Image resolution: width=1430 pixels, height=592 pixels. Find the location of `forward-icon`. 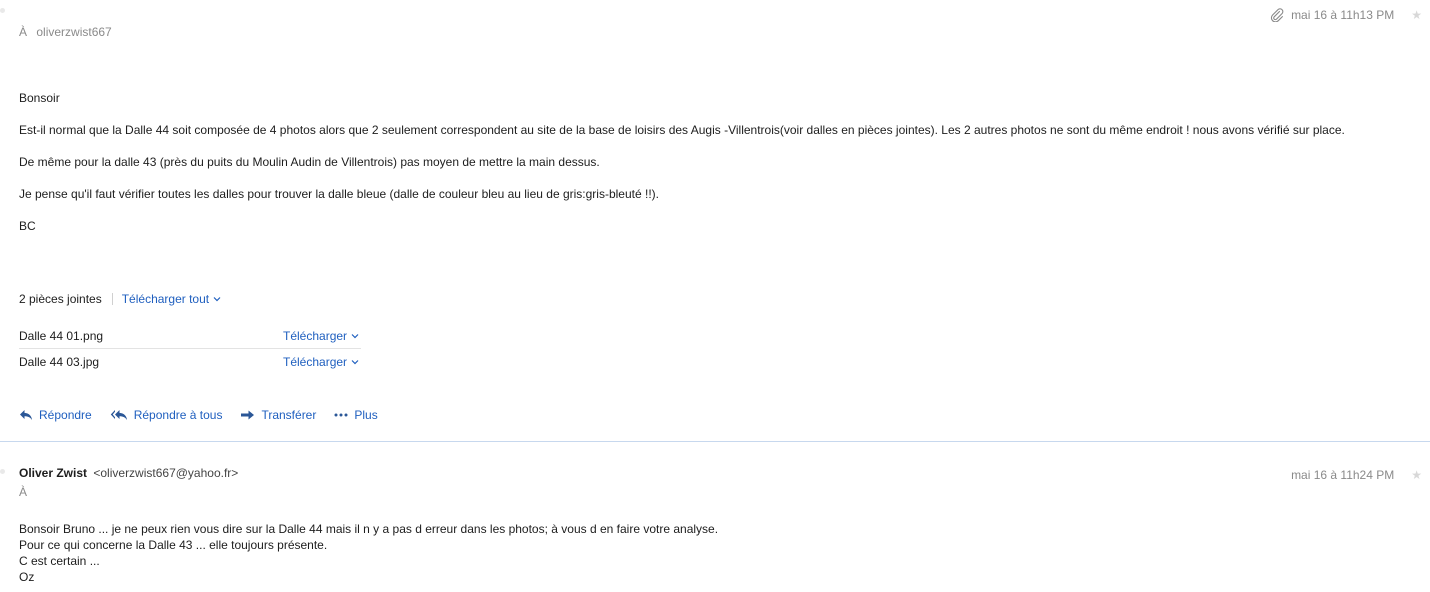

forward-icon is located at coordinates (247, 415).